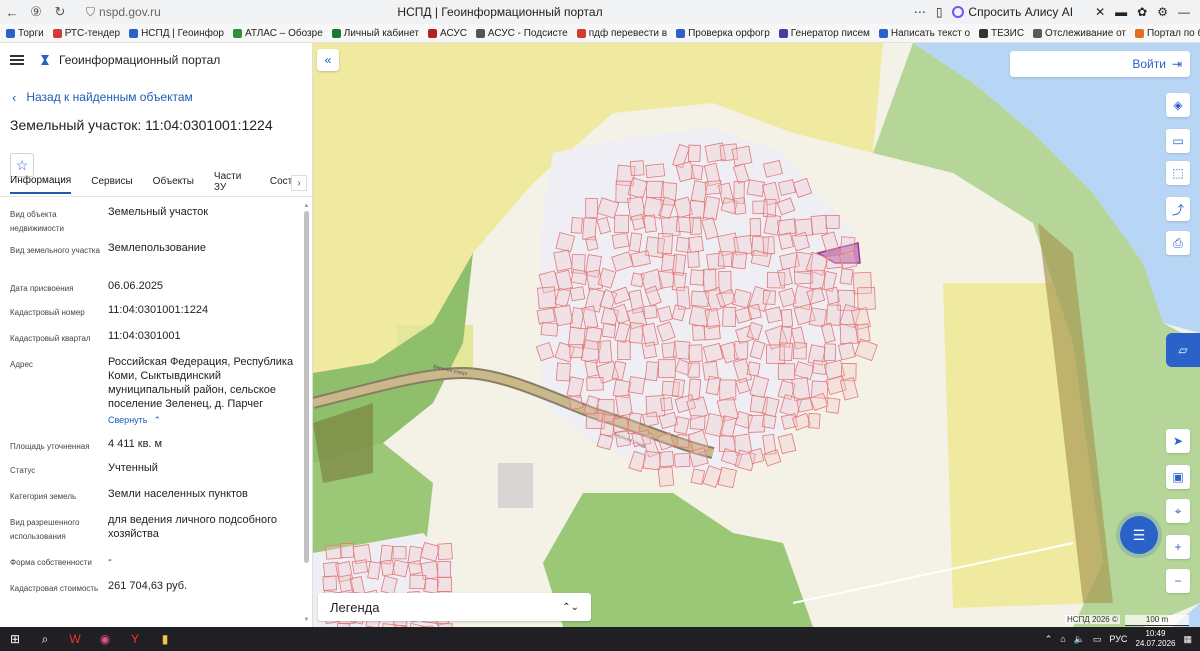  What do you see at coordinates (375, 33) in the screenshot?
I see `bookmark-item: Личный кабинет` at bounding box center [375, 33].